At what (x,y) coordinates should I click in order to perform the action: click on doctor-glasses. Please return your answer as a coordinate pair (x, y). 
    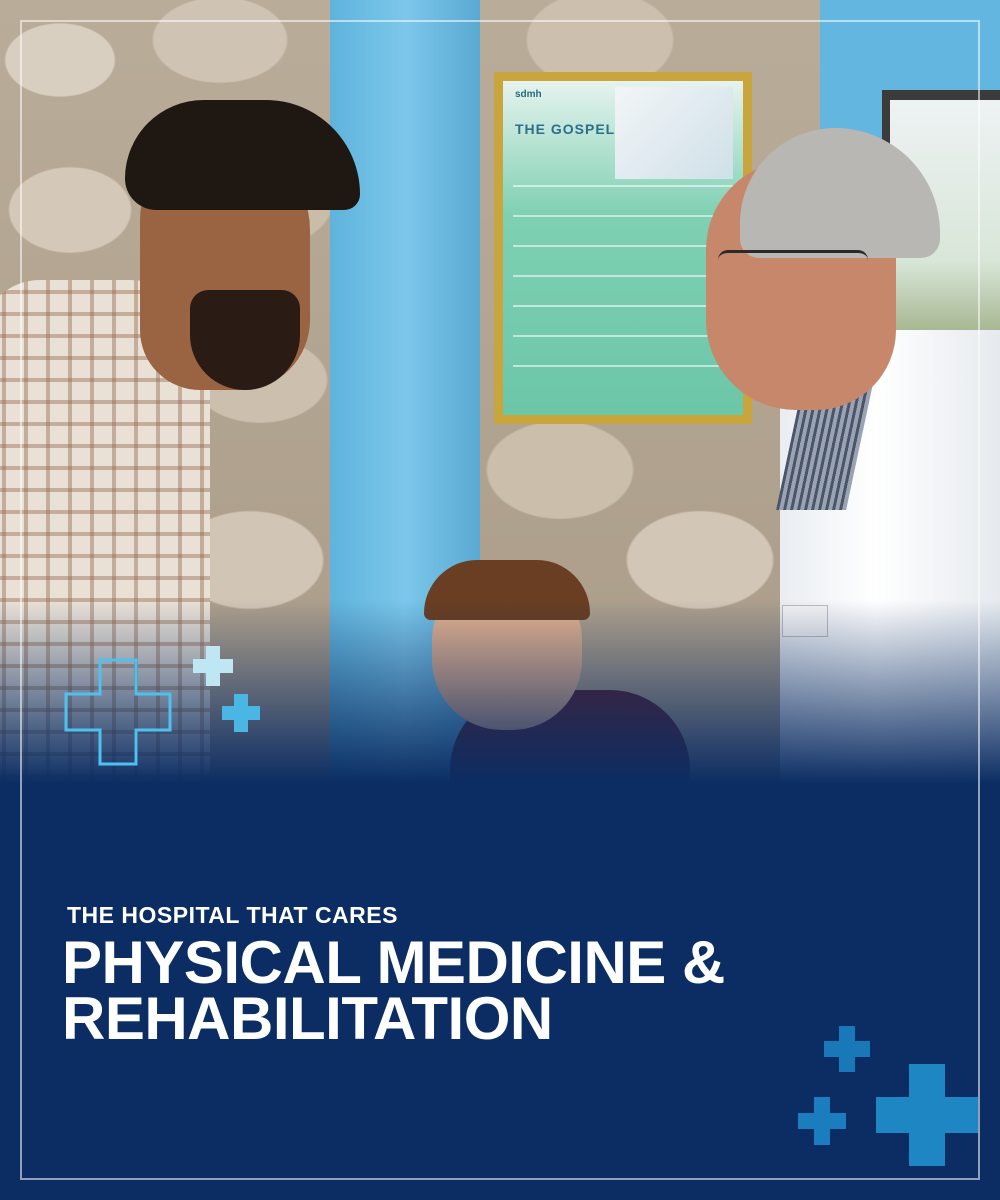
    Looking at the image, I should click on (793, 264).